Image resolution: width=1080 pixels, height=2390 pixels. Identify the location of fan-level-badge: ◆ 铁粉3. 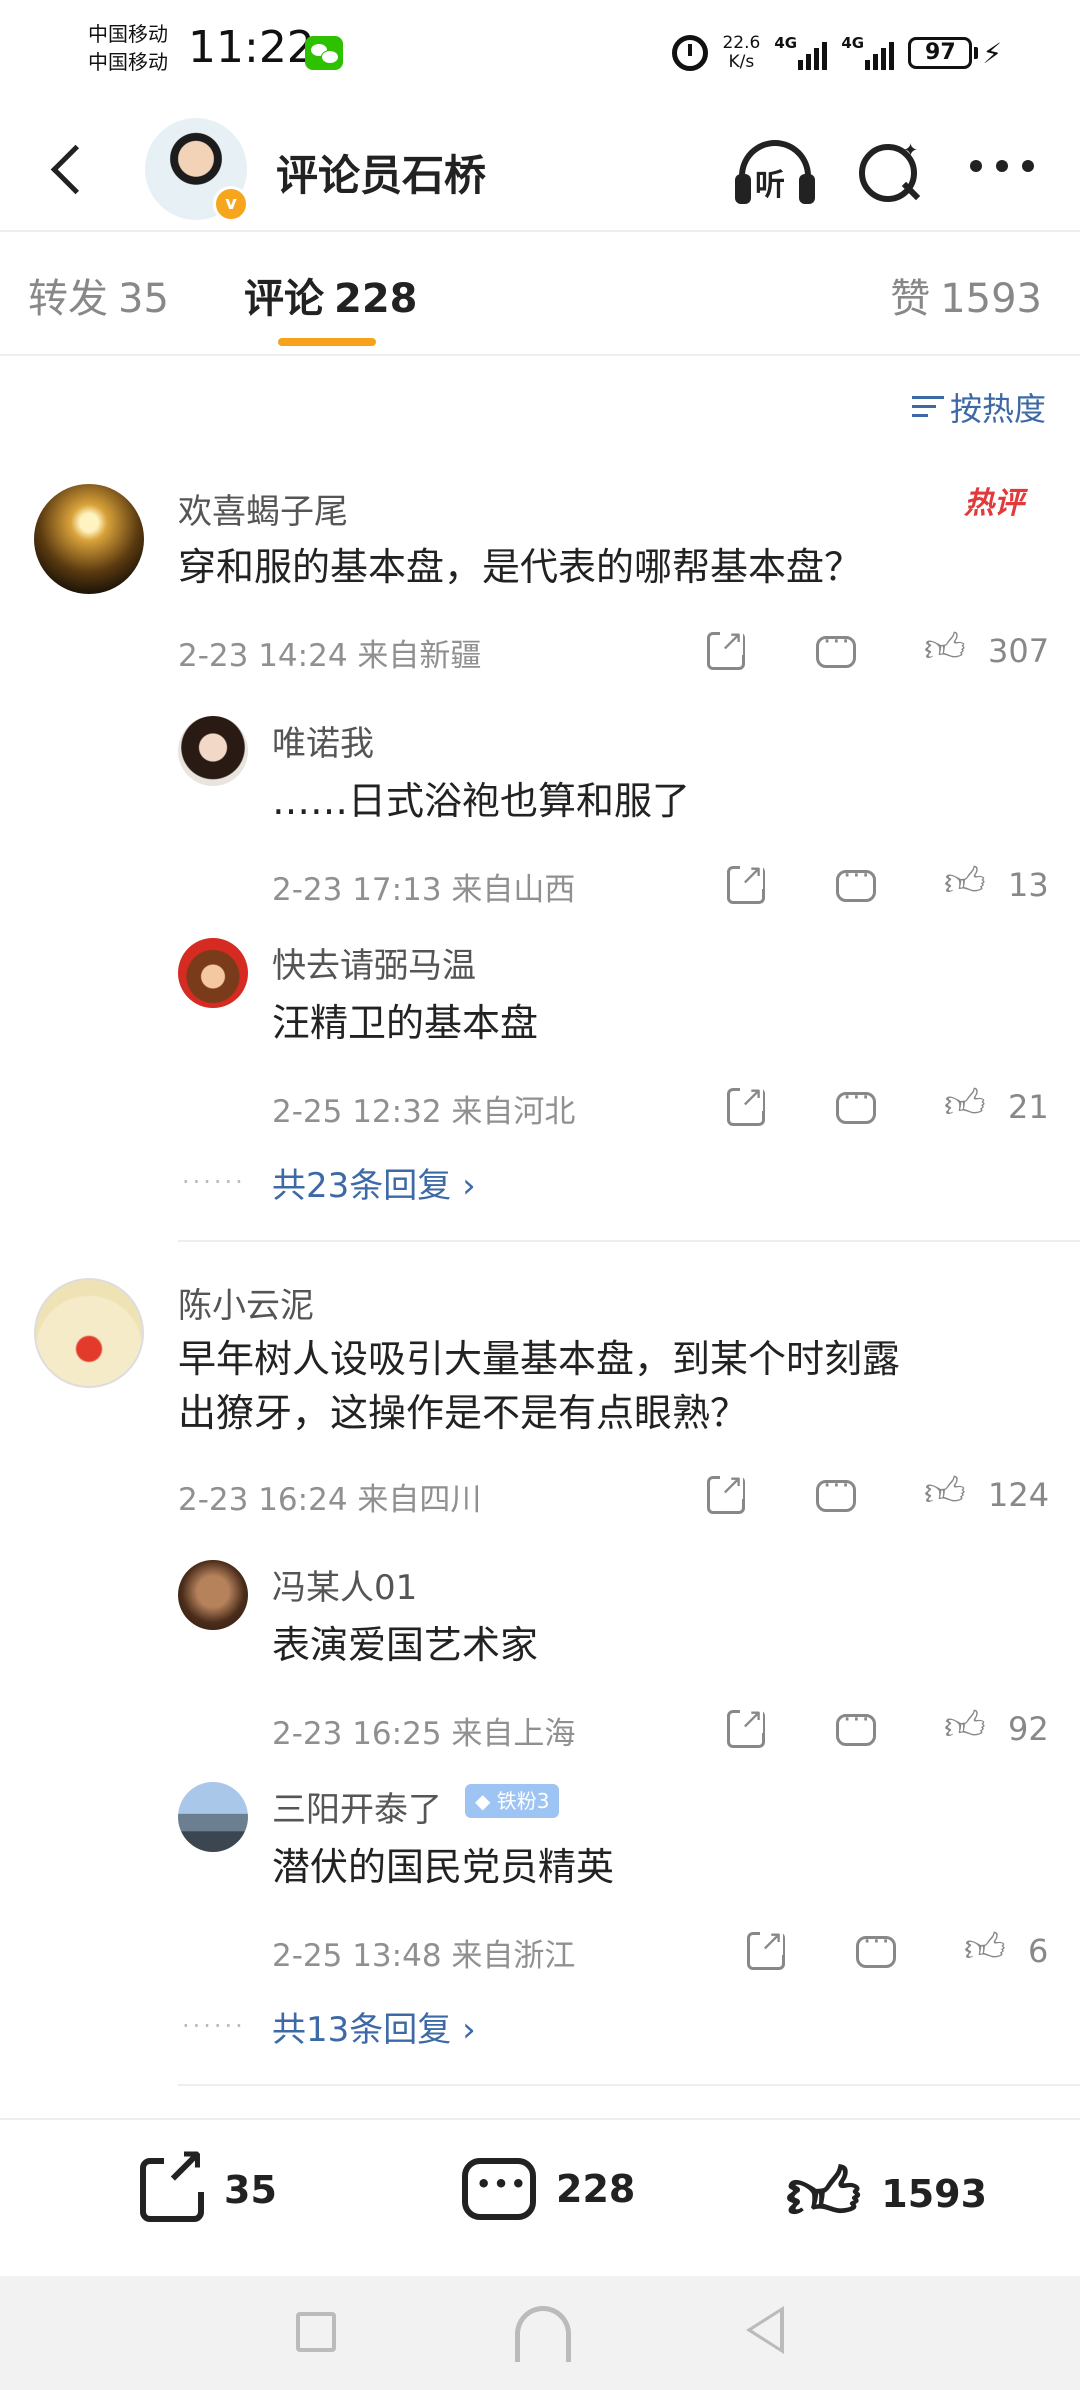
(512, 1801).